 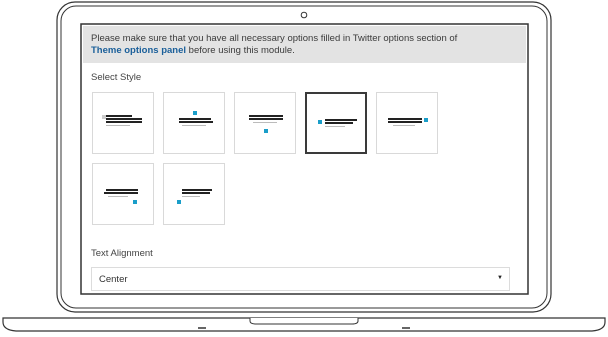 What do you see at coordinates (300, 279) in the screenshot?
I see `text-alignment-select: Center ▼` at bounding box center [300, 279].